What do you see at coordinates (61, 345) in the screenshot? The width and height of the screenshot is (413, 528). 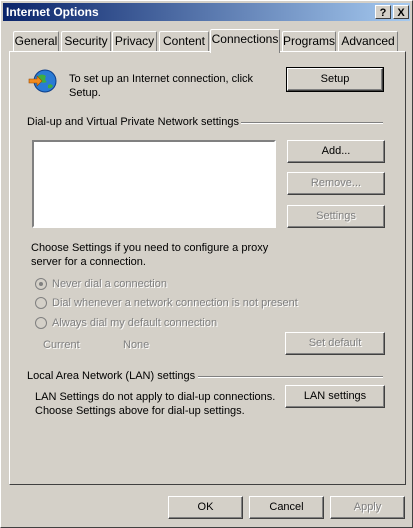 I see `current-label: Current` at bounding box center [61, 345].